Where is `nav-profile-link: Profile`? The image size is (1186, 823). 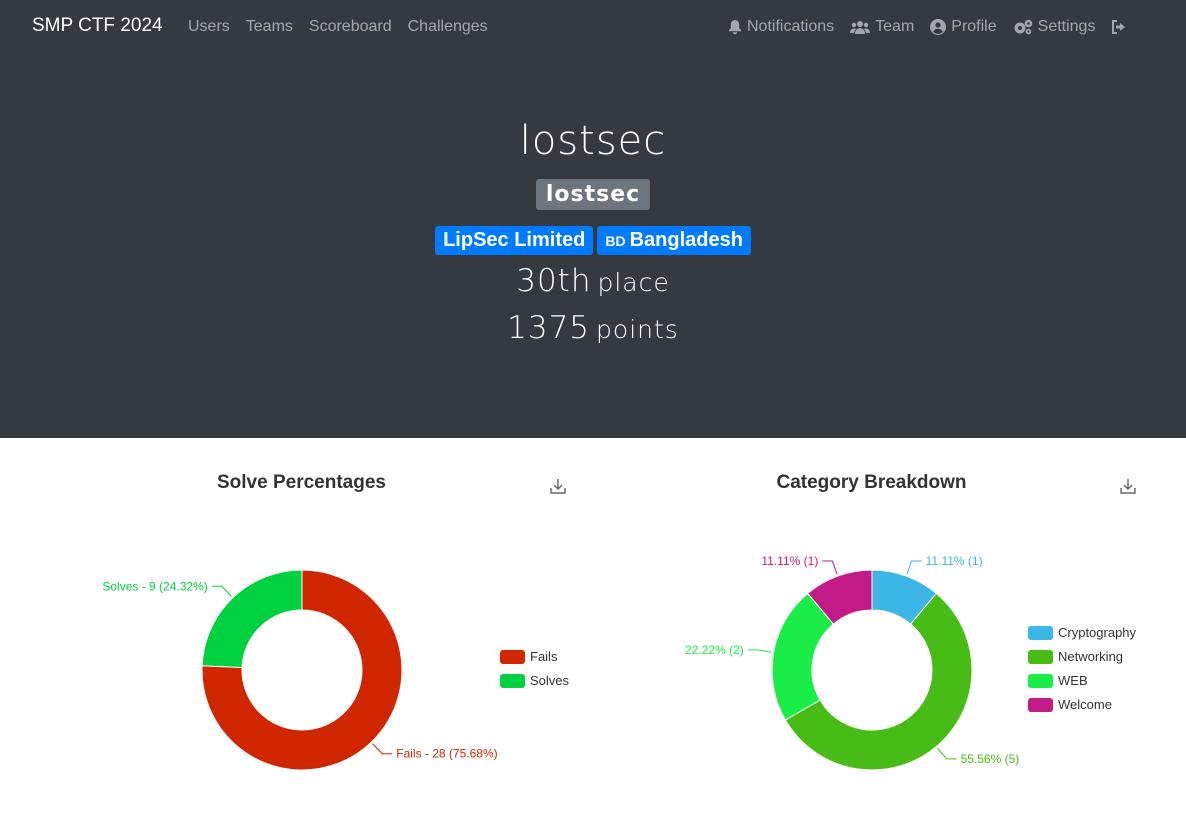
nav-profile-link: Profile is located at coordinates (963, 27).